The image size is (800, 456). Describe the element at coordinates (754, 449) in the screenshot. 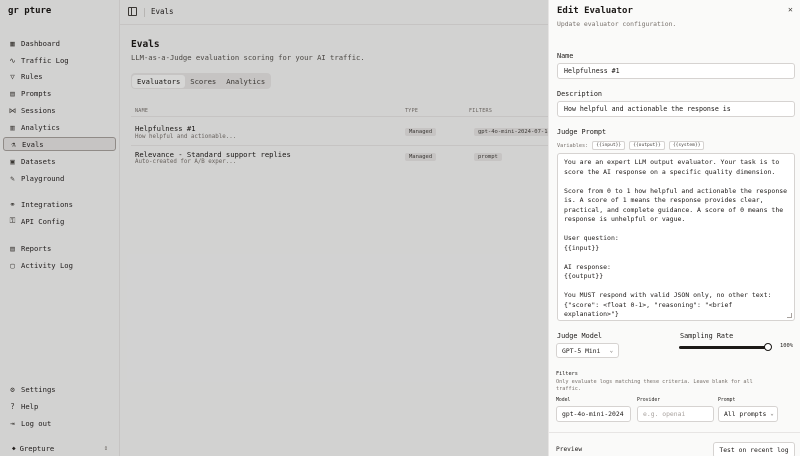

I see `test-on-recent-log-button: Test on recent log` at that location.